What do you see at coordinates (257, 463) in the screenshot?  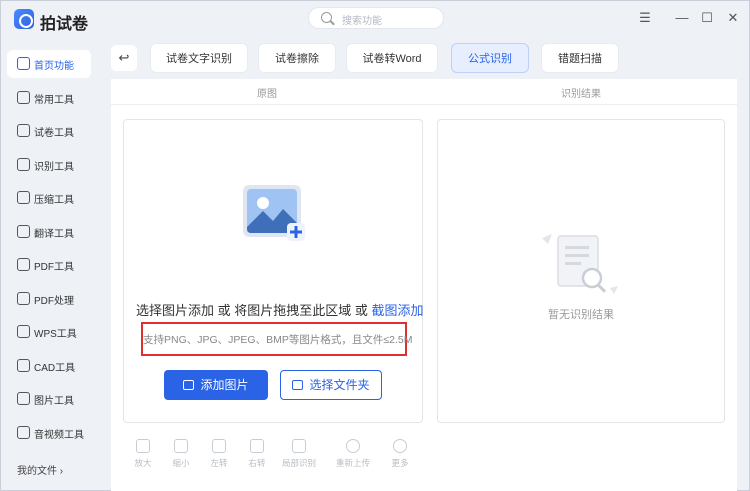 I see `tool-label: 右转` at bounding box center [257, 463].